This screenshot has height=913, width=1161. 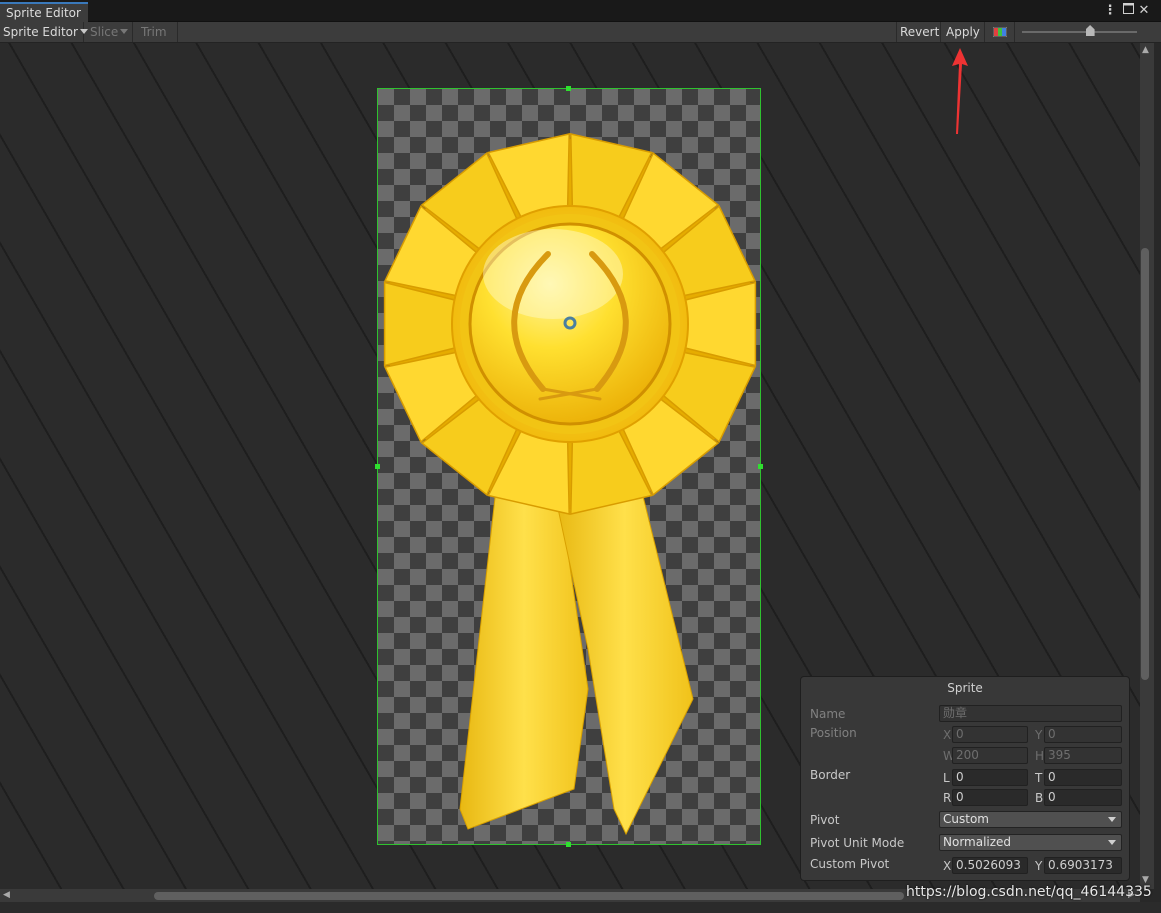 I want to click on pivot-dropdown: Custom, so click(x=1030, y=819).